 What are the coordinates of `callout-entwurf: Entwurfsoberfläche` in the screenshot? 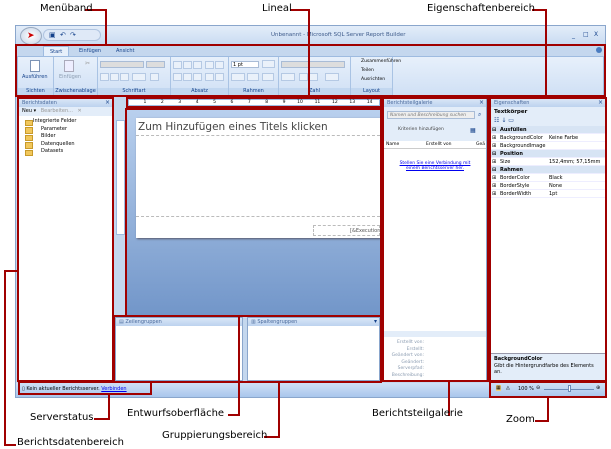 It's located at (176, 413).